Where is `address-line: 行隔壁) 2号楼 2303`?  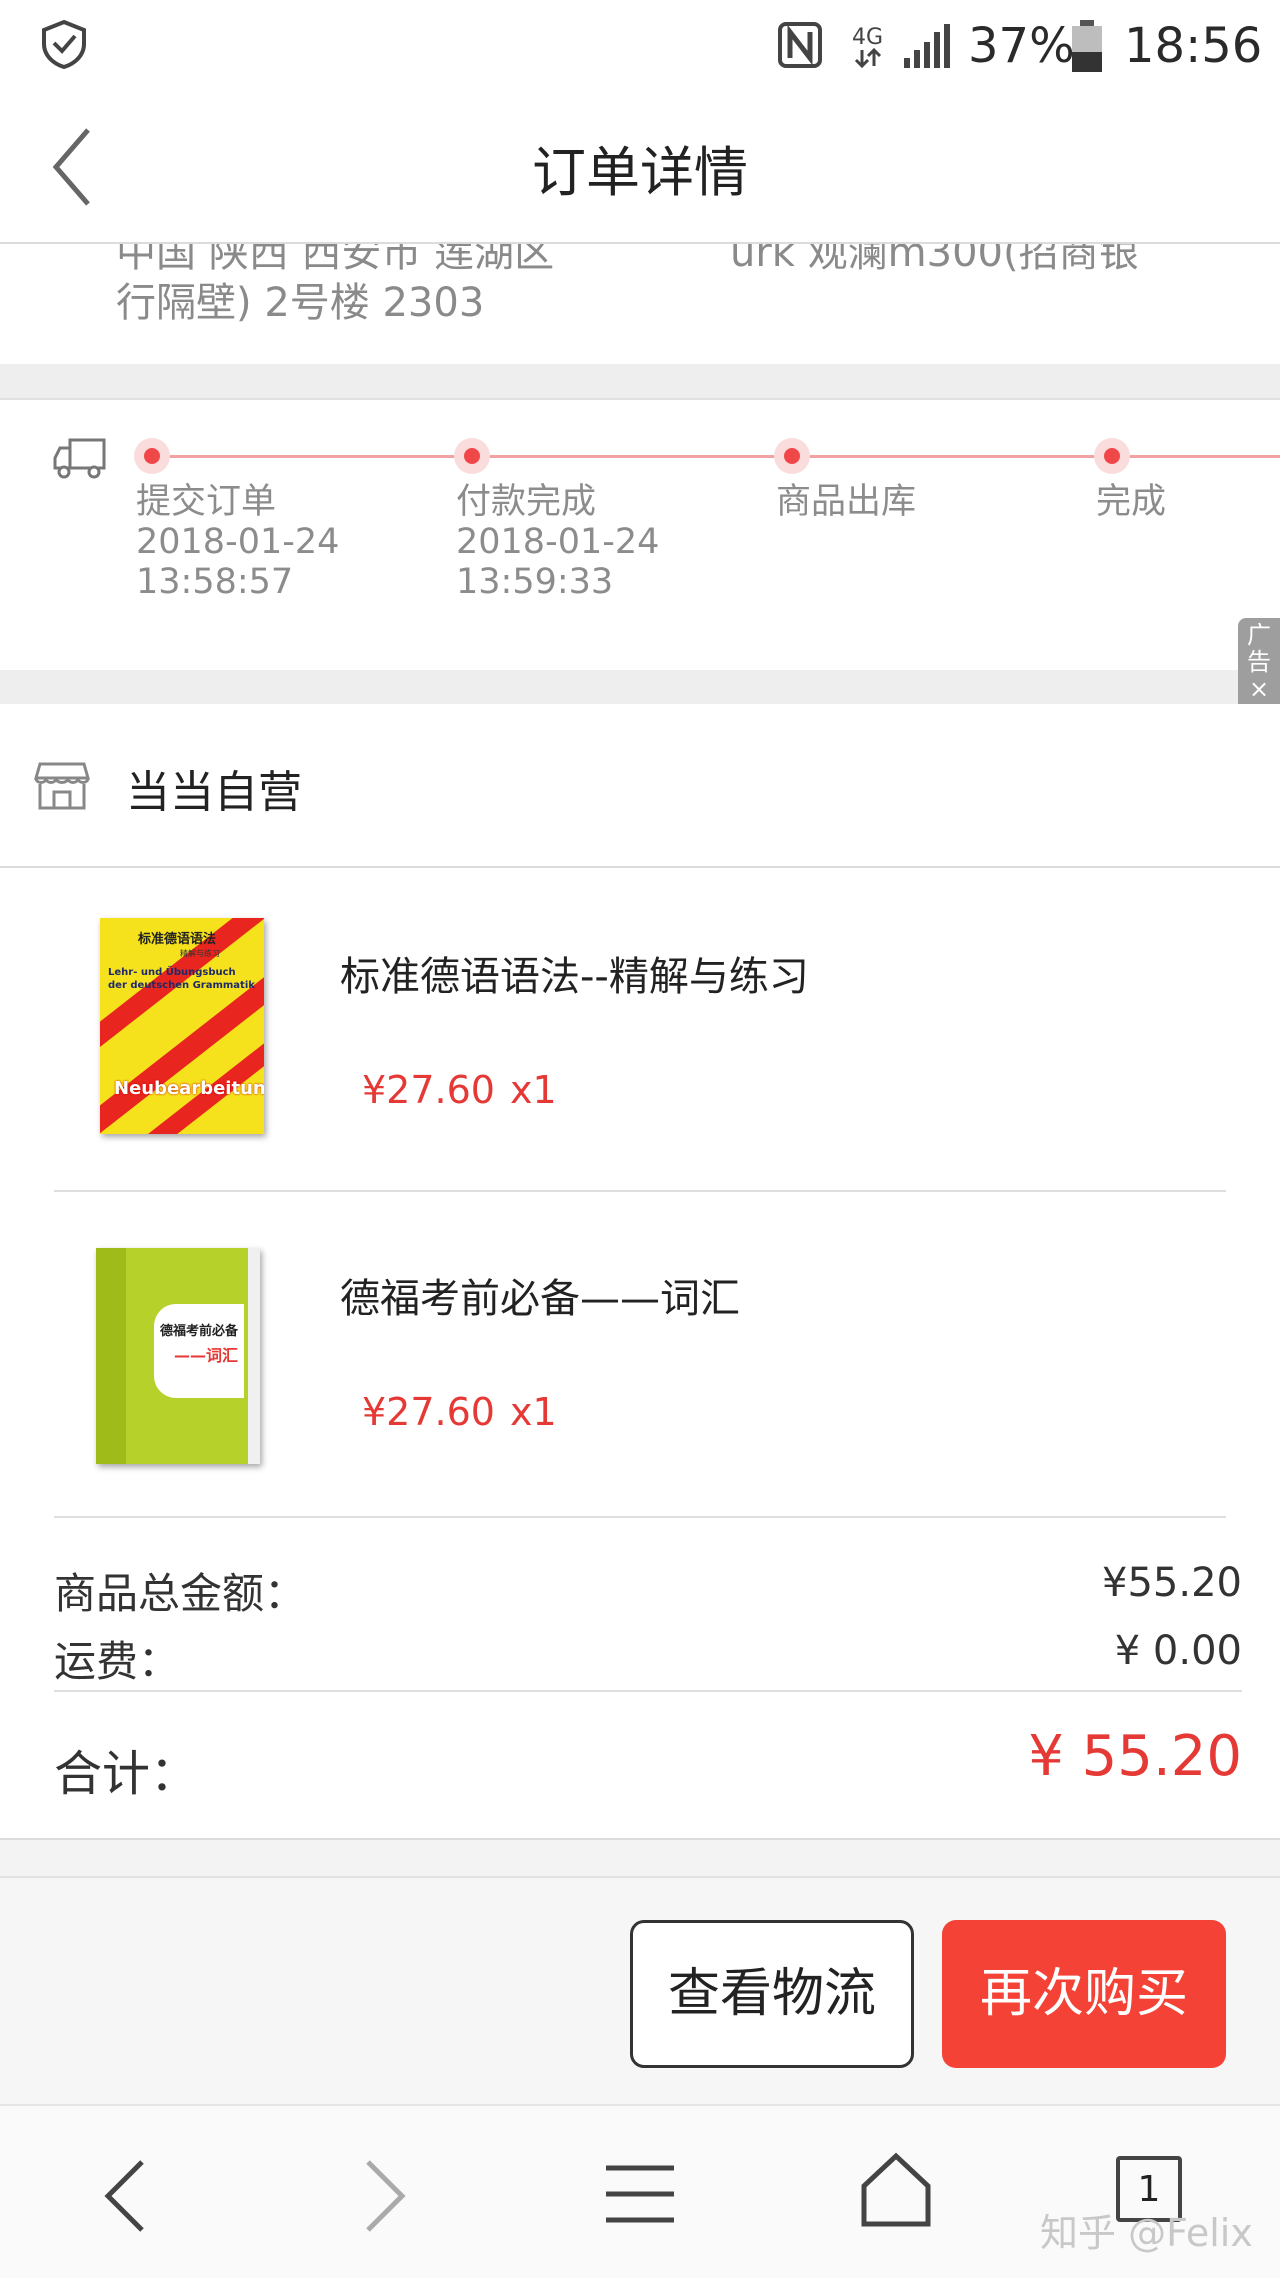
address-line: 行隔壁) 2号楼 2303 is located at coordinates (300, 303).